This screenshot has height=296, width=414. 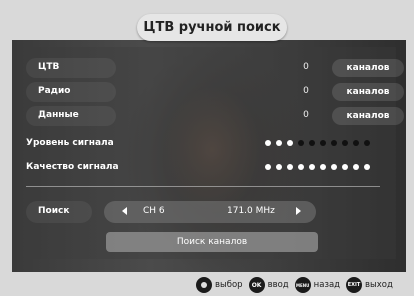 What do you see at coordinates (210, 212) in the screenshot?
I see `channel-selector` at bounding box center [210, 212].